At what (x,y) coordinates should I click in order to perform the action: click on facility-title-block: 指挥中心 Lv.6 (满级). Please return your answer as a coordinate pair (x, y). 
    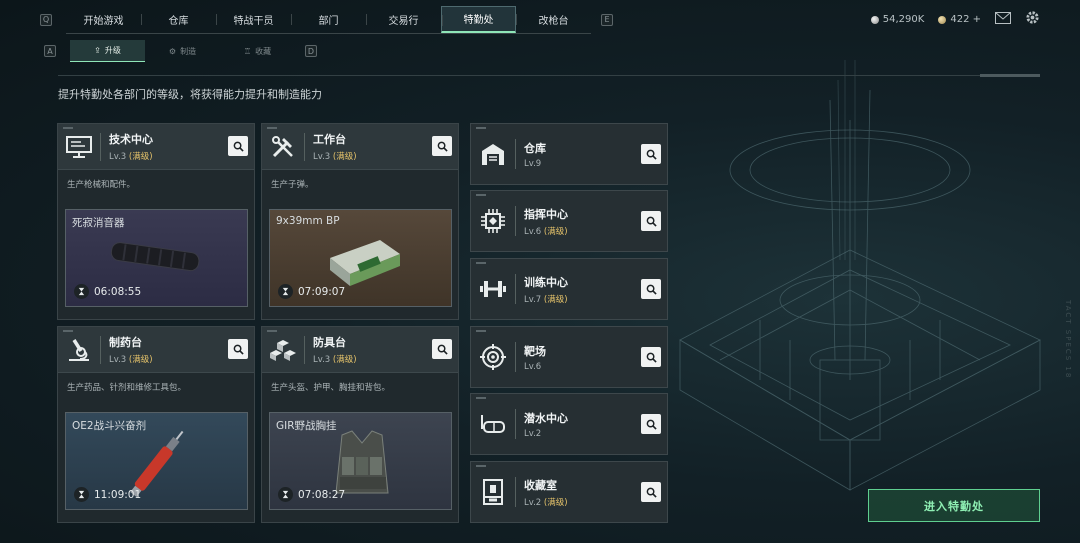
    Looking at the image, I should click on (546, 221).